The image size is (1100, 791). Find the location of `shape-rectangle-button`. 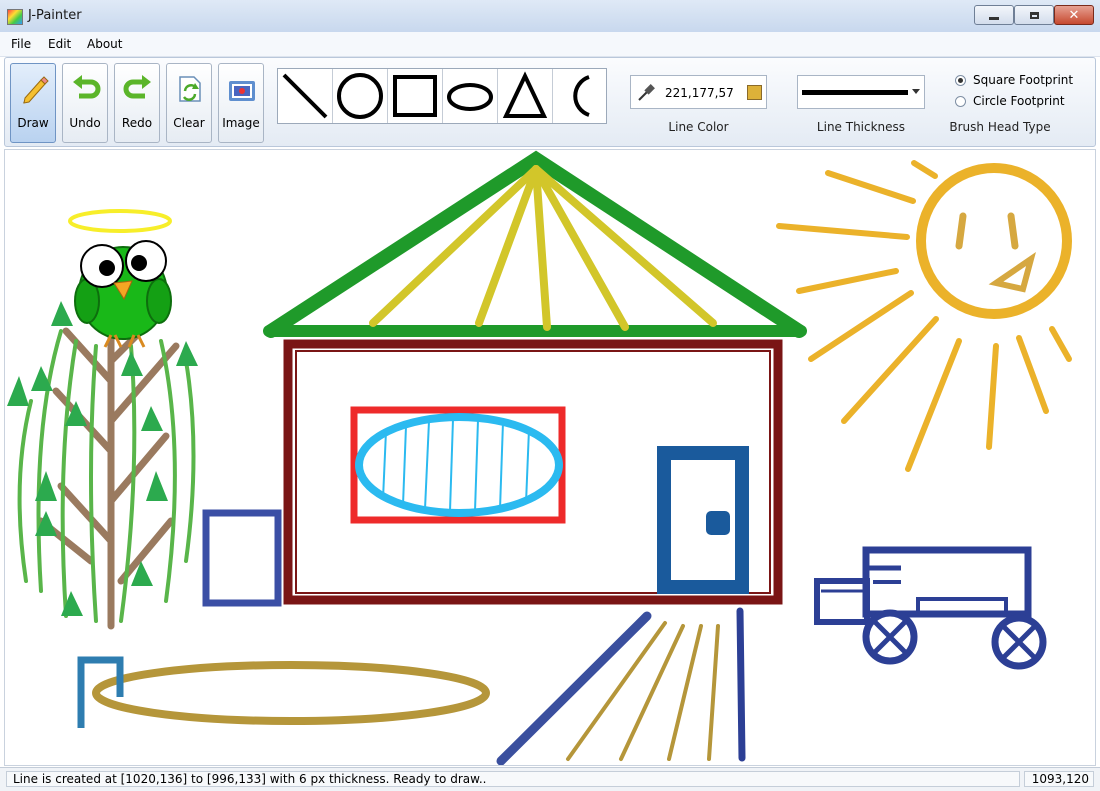

shape-rectangle-button is located at coordinates (415, 96).